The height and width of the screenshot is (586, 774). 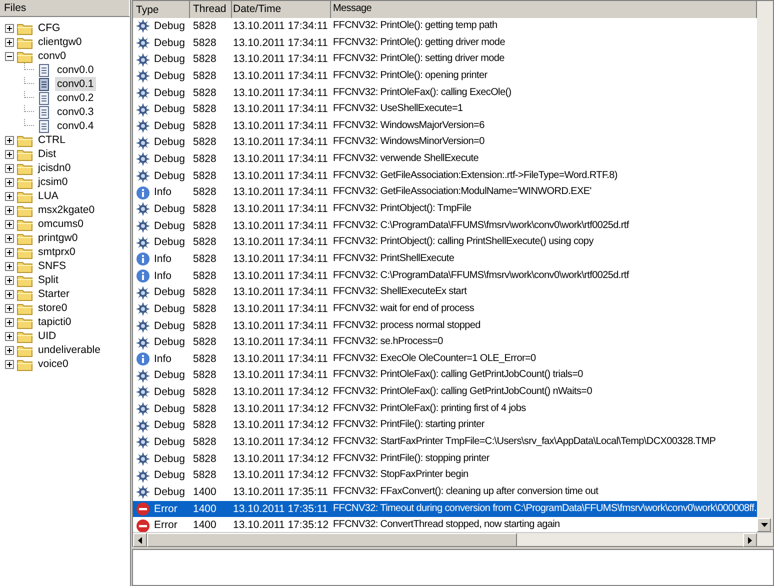 What do you see at coordinates (445, 126) in the screenshot?
I see `log-row: Debug 5828 13.10.2011 17:34:11 FFCNV32: WindowsMajorVersion=6` at bounding box center [445, 126].